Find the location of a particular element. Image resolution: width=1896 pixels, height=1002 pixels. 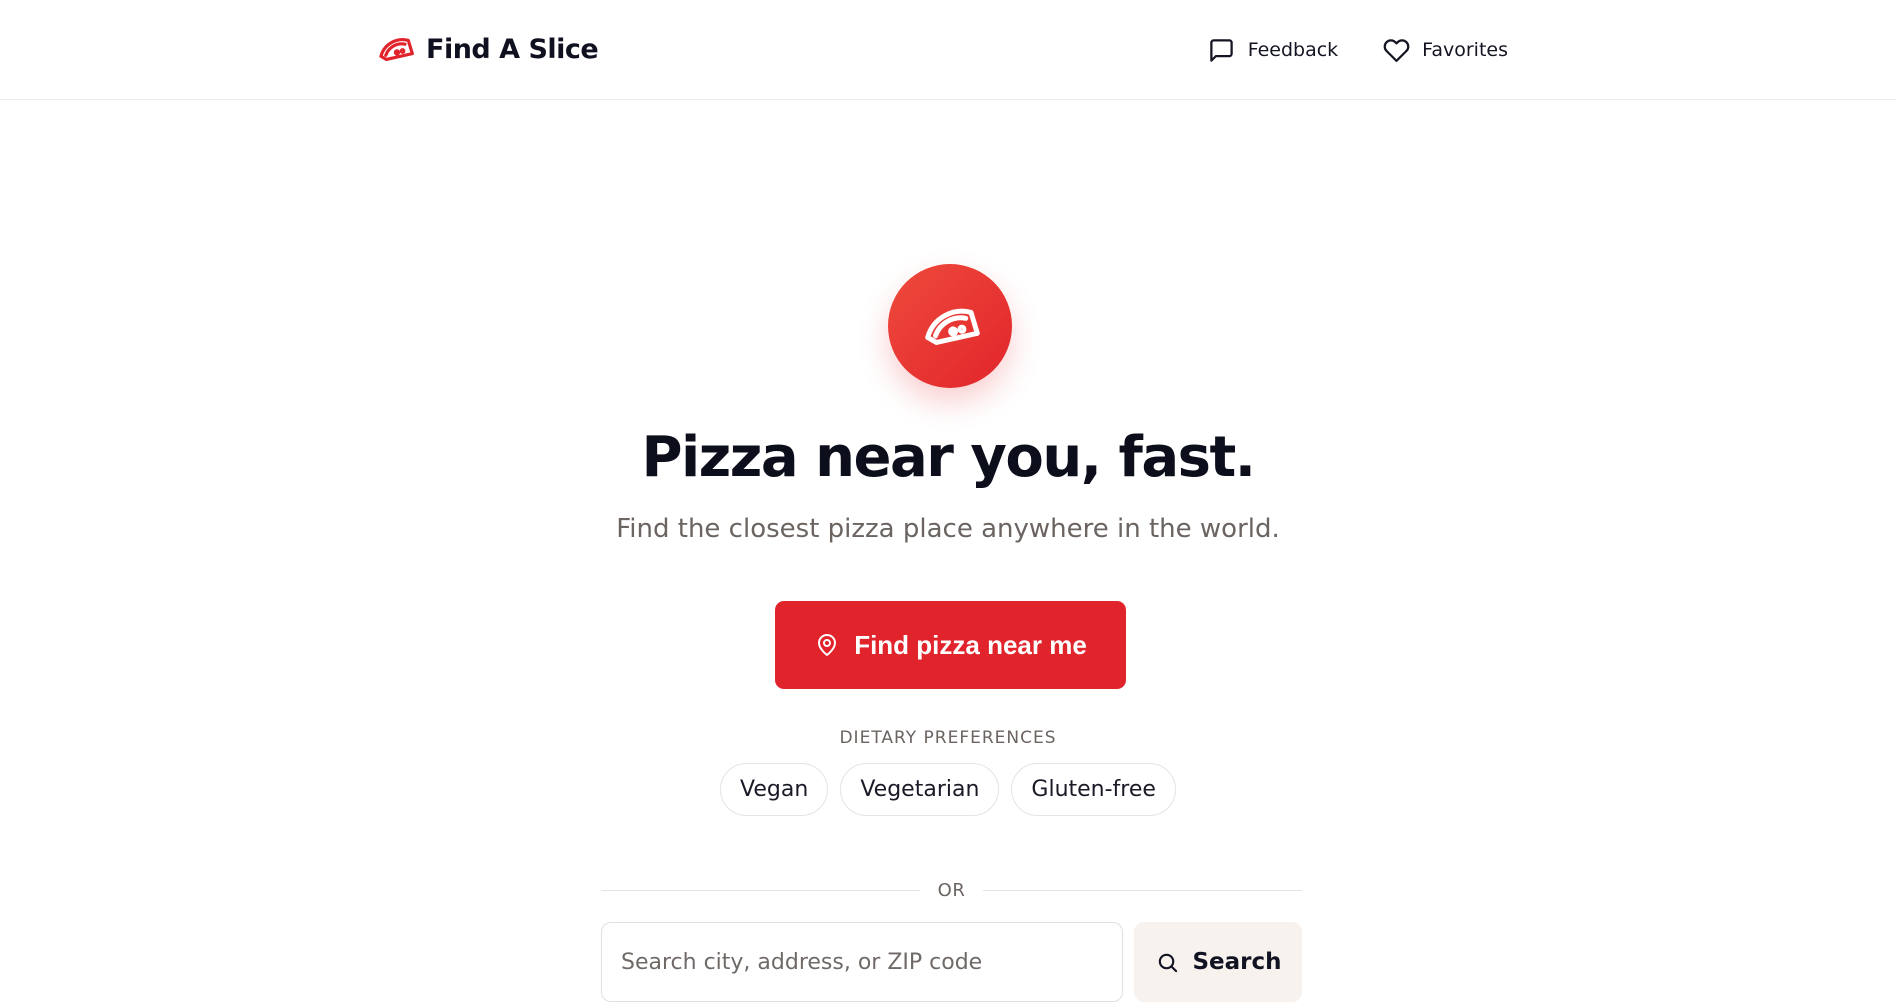

dietary-preferences-label: DIETARY PREFERENCES is located at coordinates (948, 738).